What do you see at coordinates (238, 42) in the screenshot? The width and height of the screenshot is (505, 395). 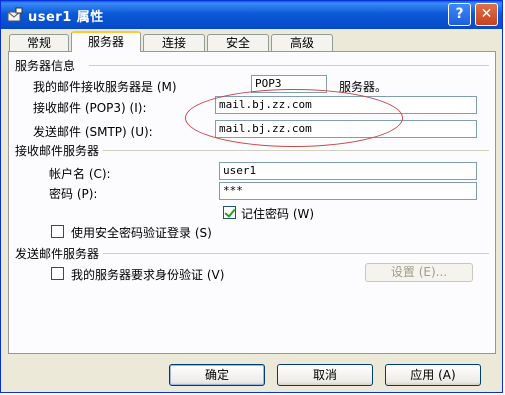 I see `tab-security: 安全` at bounding box center [238, 42].